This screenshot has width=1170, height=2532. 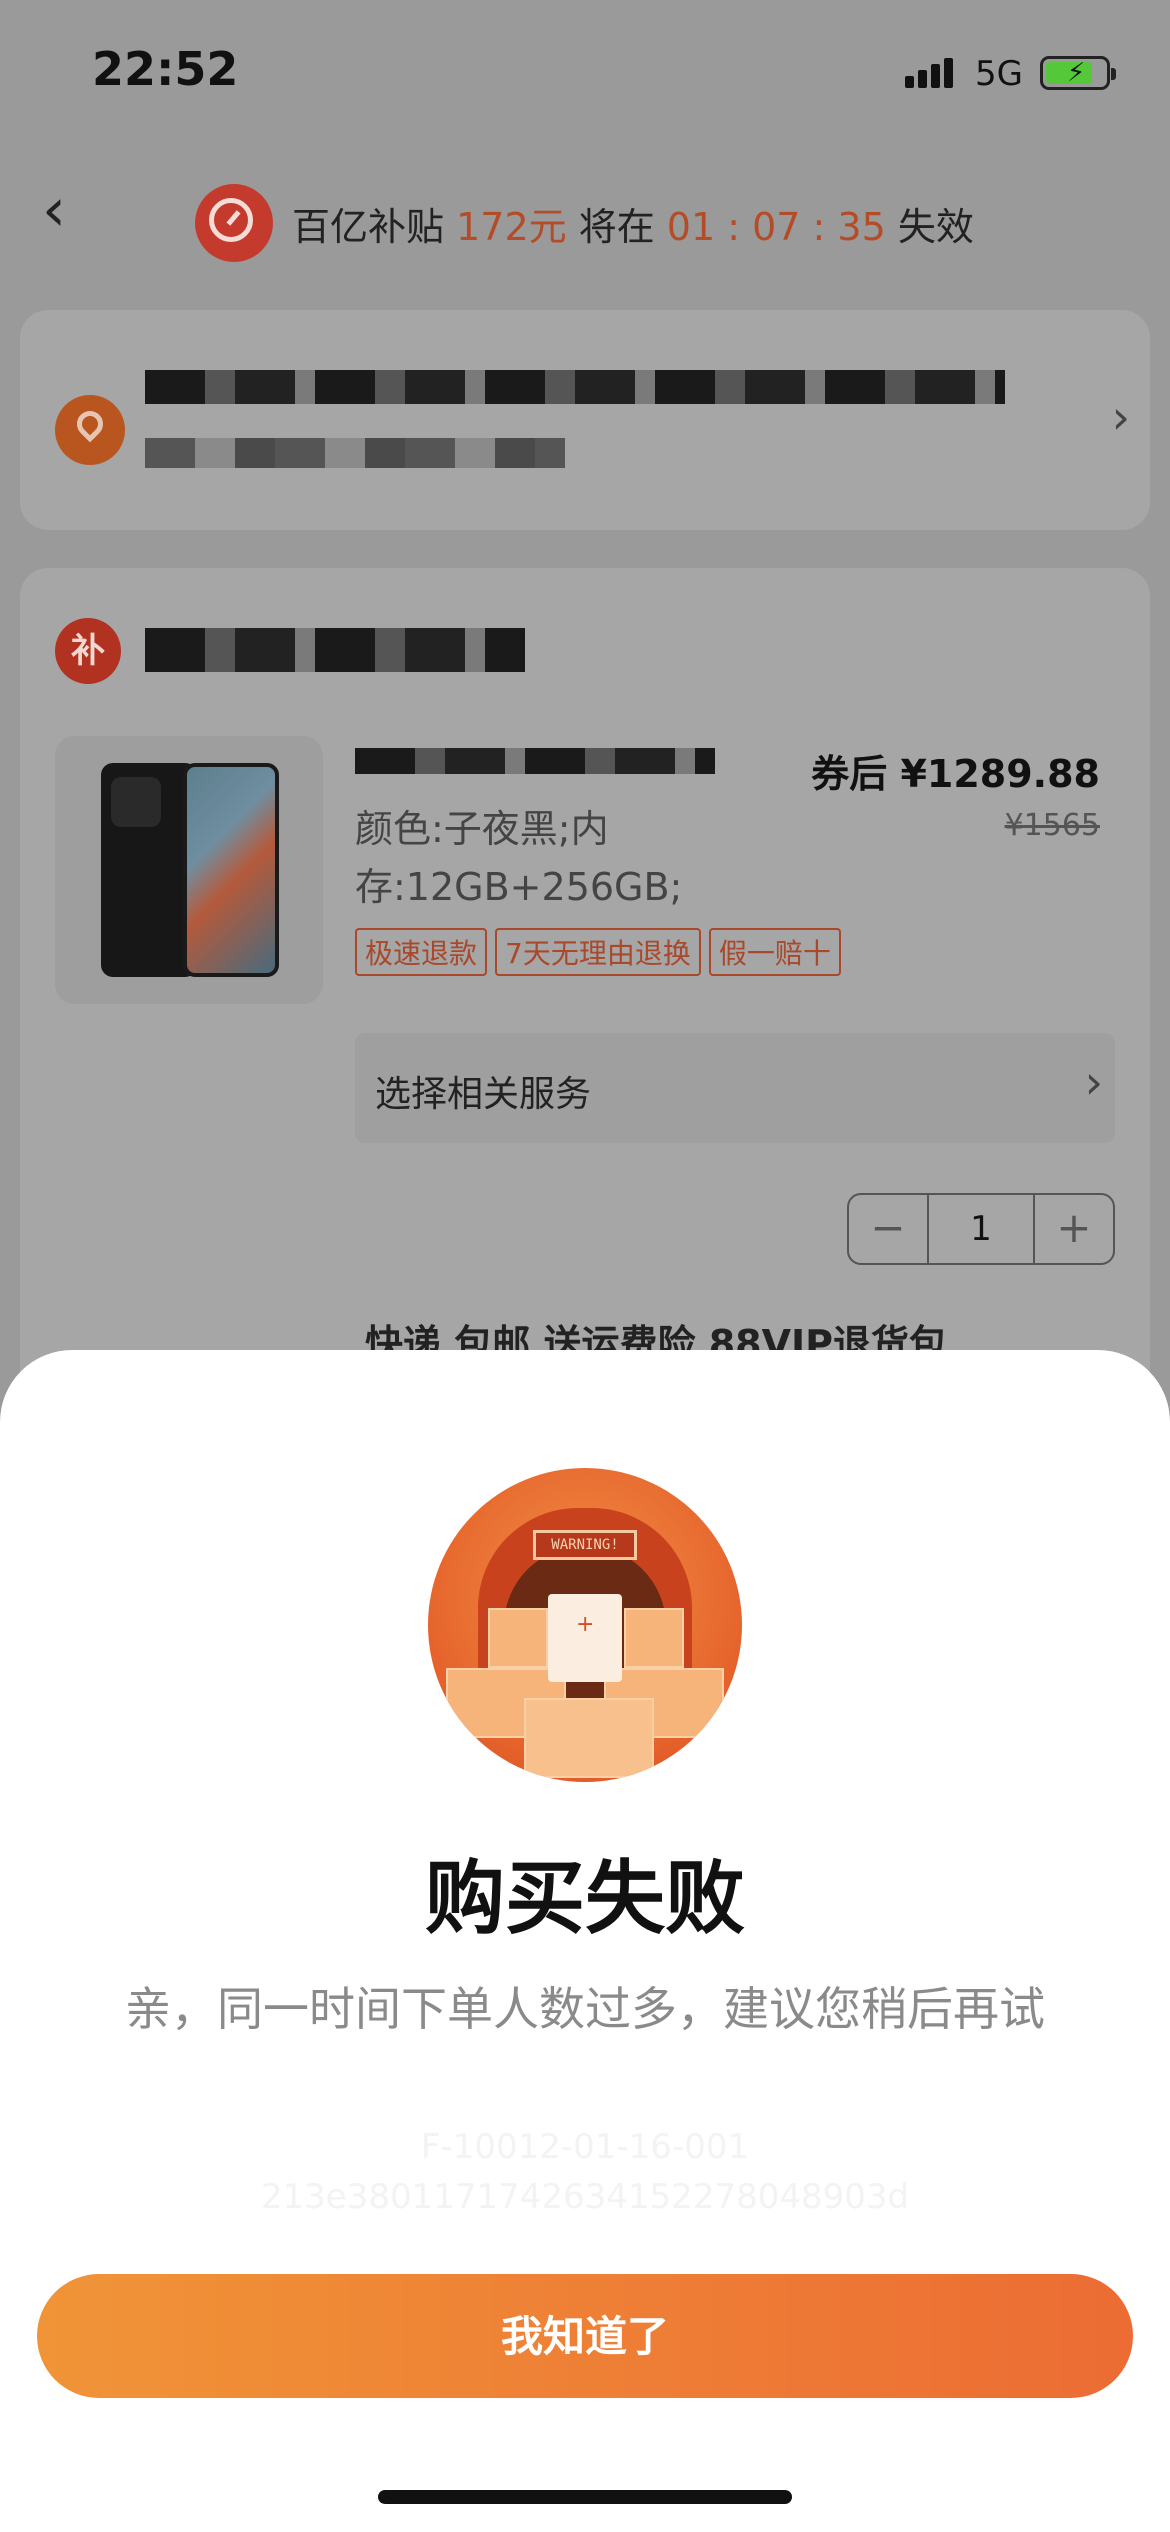 What do you see at coordinates (585, 2009) in the screenshot?
I see `dialog-message: 亲，同一时间下单人数过多，建议您稍后再试` at bounding box center [585, 2009].